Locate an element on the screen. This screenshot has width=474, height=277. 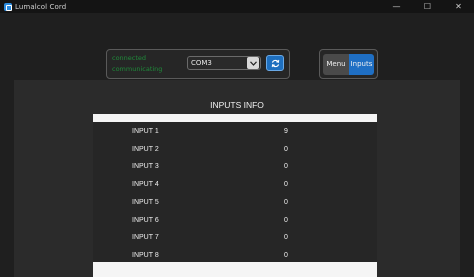
input-name: INPUT 5 is located at coordinates (145, 202).